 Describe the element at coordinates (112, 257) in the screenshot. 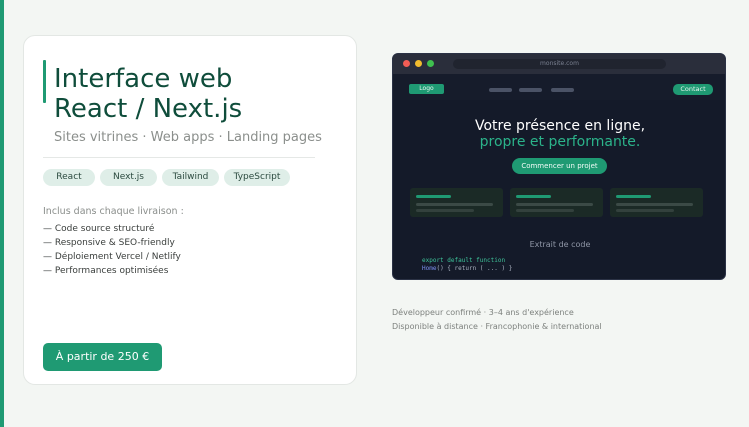

I see `feature-item: — Déploiement Vercel / Netlify` at that location.